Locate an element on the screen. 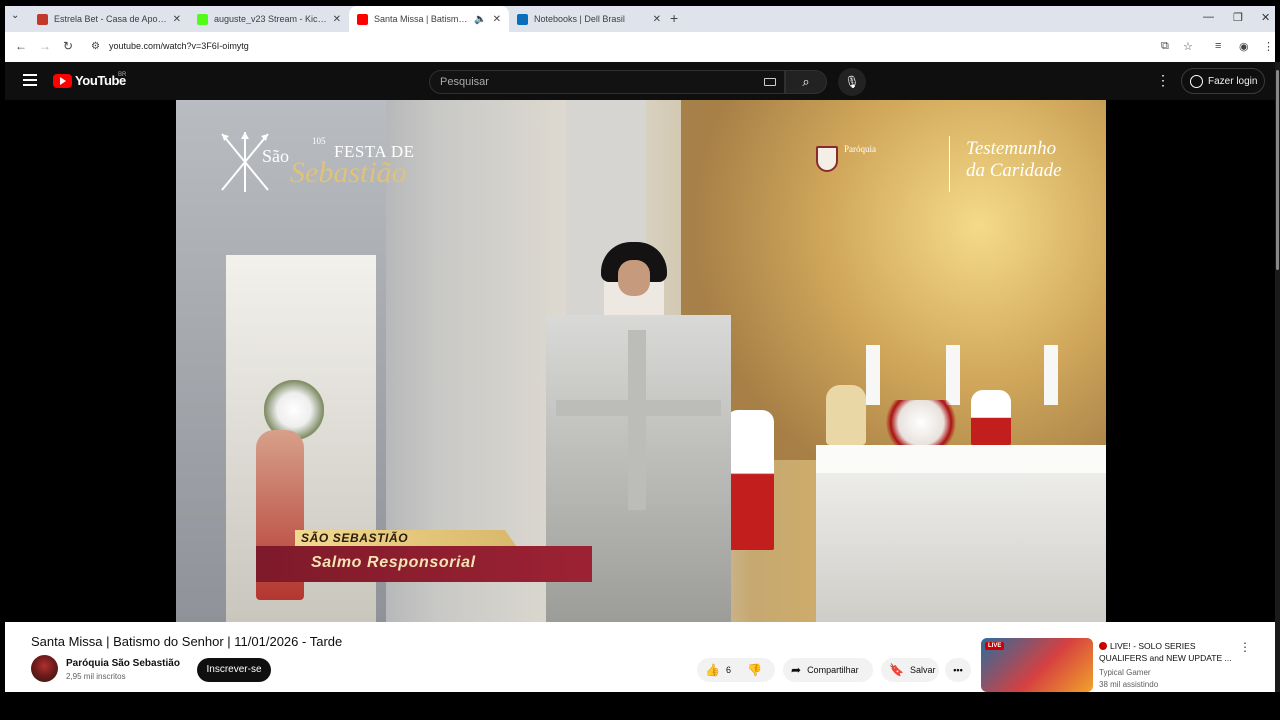 This screenshot has width=1280, height=720. logo-divider is located at coordinates (949, 164).